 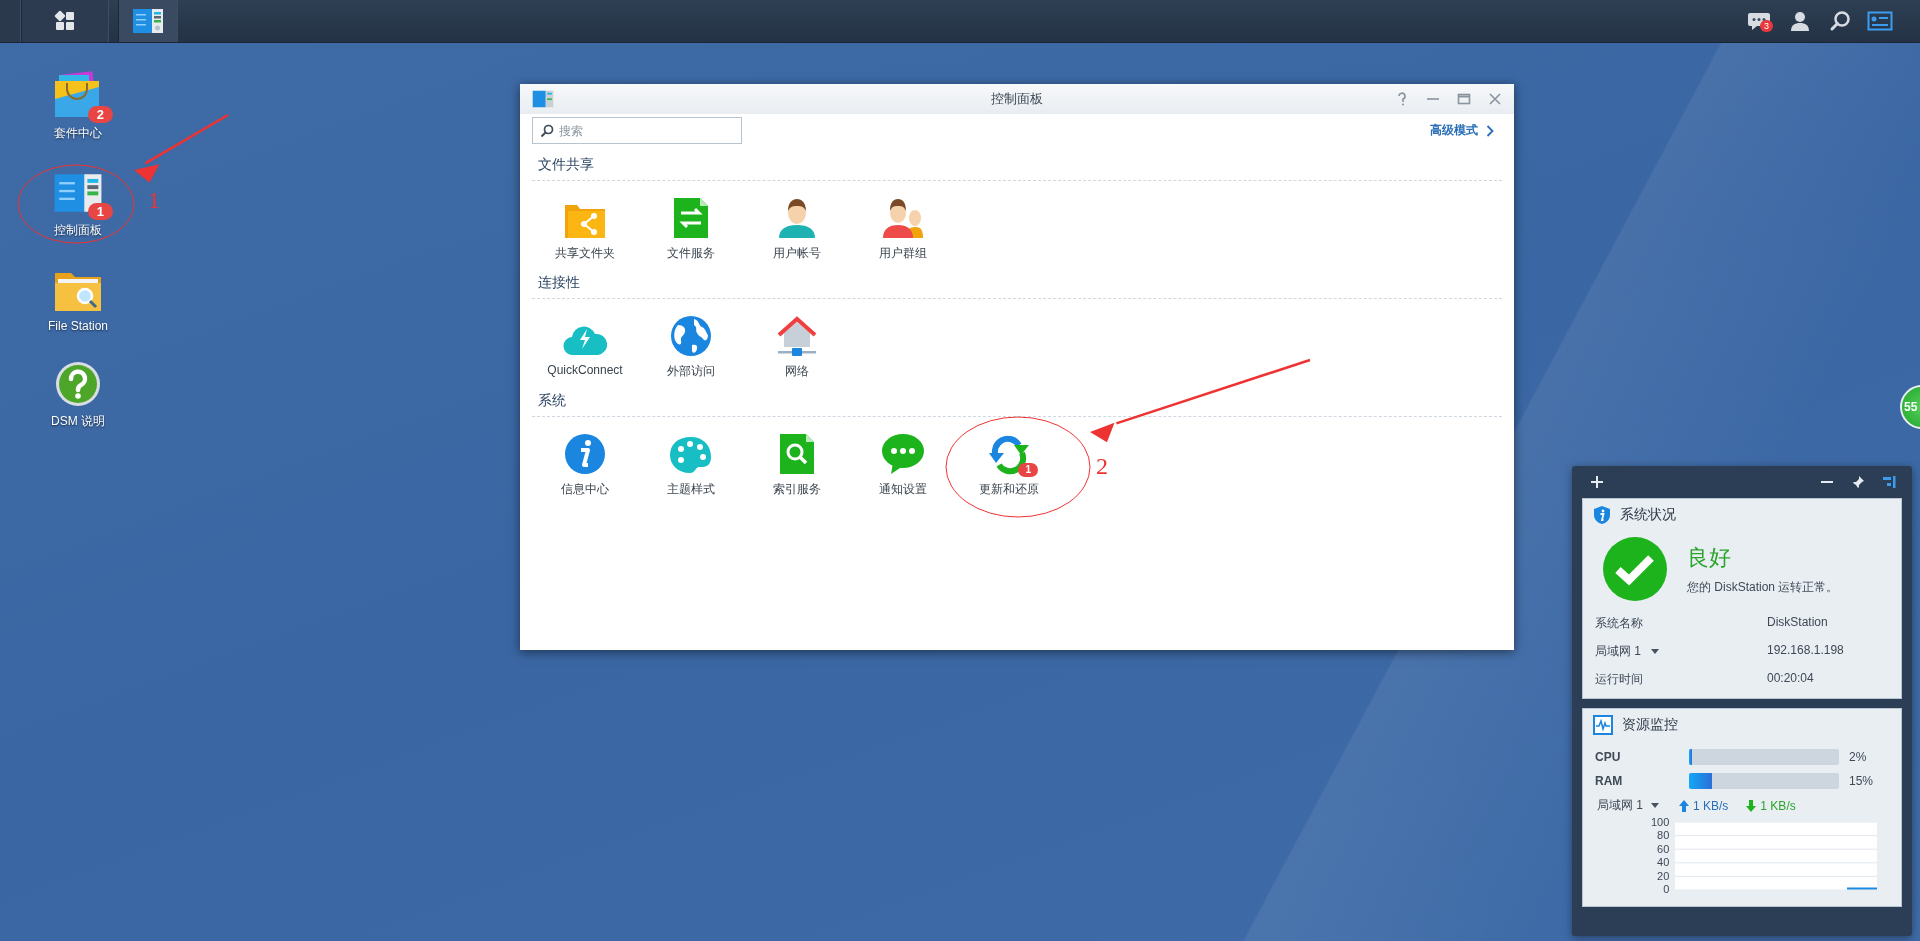 I want to click on add-icon, so click(x=1597, y=482).